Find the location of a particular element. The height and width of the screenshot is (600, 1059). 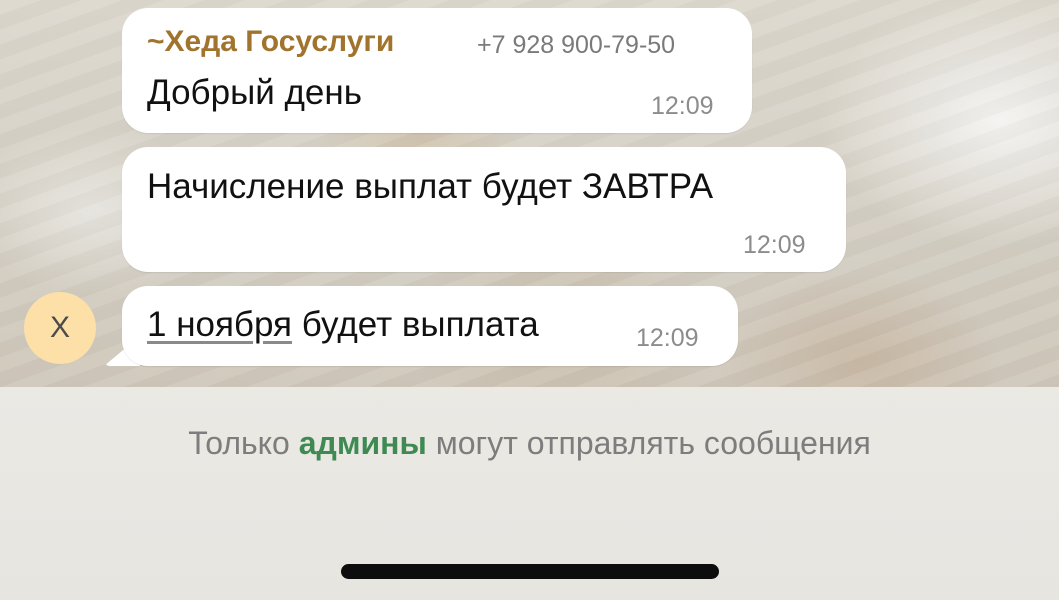

notice-before: Только is located at coordinates (243, 443).